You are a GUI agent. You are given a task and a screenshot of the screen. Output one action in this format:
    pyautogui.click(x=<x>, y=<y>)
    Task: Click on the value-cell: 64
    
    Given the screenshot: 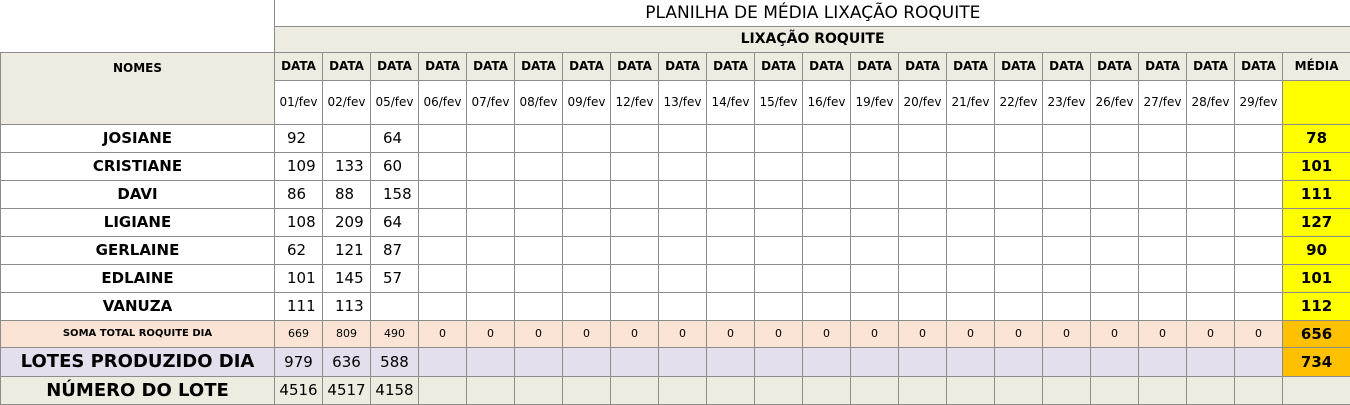 What is the action you would take?
    pyautogui.click(x=395, y=138)
    